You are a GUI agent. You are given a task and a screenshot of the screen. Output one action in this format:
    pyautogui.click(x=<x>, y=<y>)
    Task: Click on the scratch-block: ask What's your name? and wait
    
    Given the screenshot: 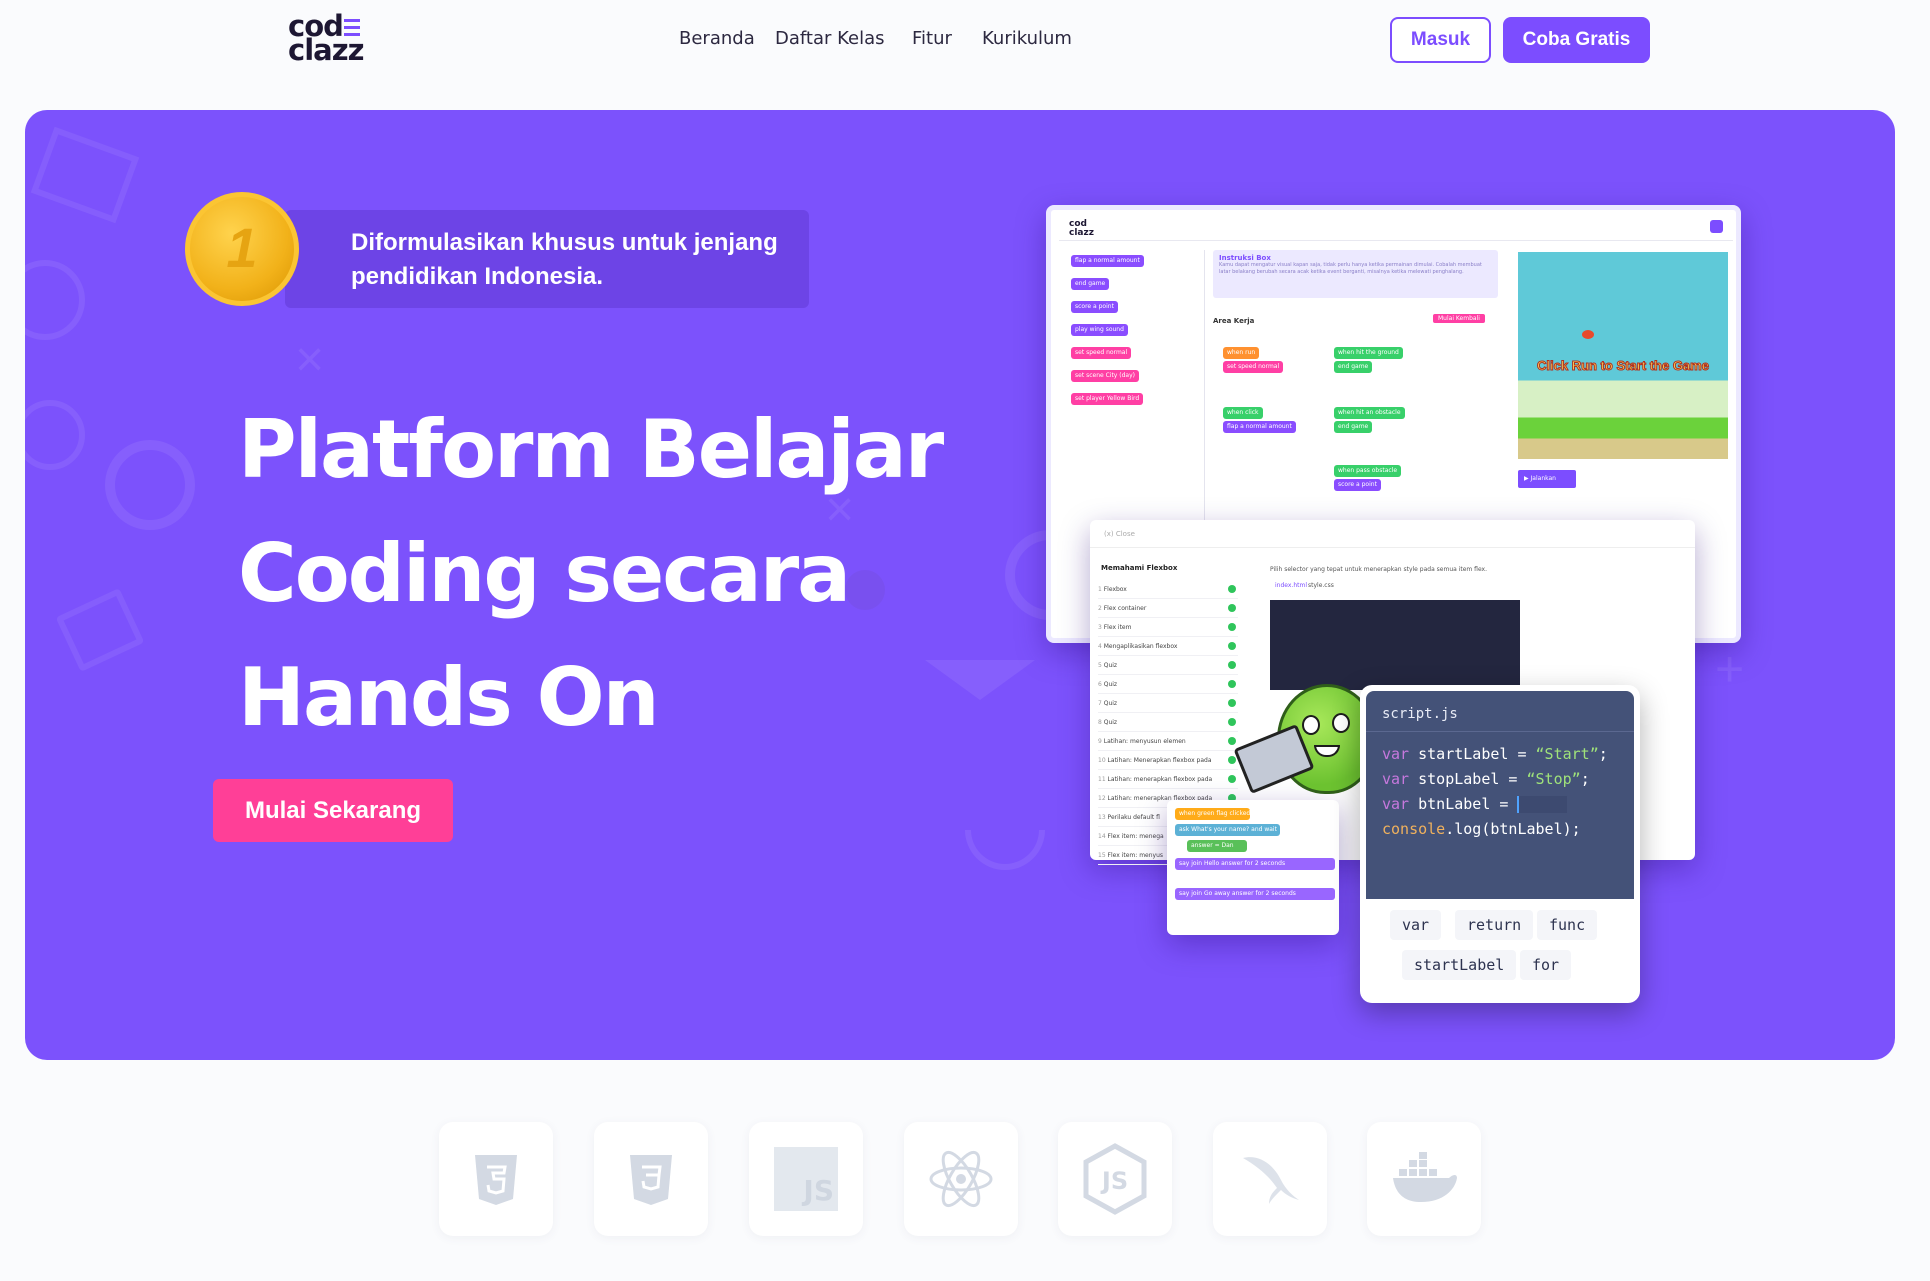 What is the action you would take?
    pyautogui.click(x=1227, y=830)
    